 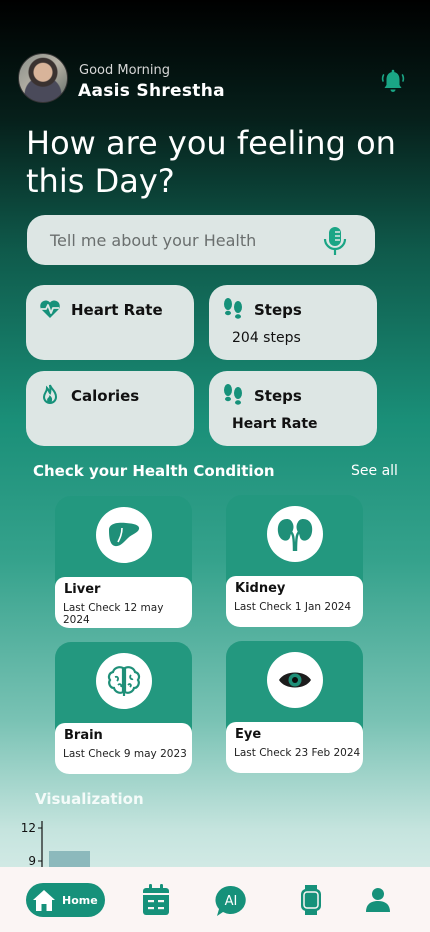 I want to click on y-tick-label: 9, so click(x=32, y=861).